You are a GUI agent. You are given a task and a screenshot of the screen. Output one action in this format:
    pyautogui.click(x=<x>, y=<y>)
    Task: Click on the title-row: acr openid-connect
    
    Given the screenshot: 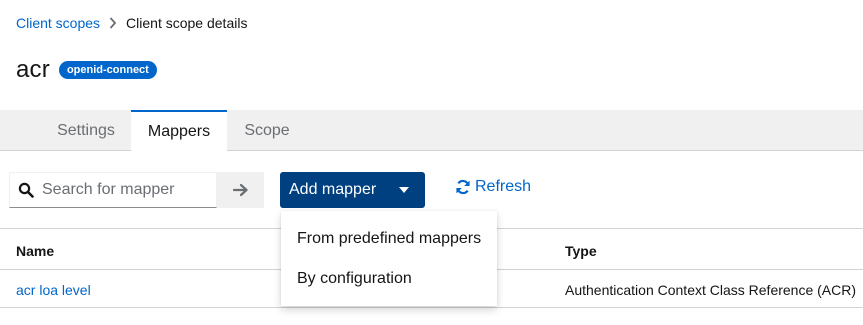 What is the action you would take?
    pyautogui.click(x=86, y=70)
    